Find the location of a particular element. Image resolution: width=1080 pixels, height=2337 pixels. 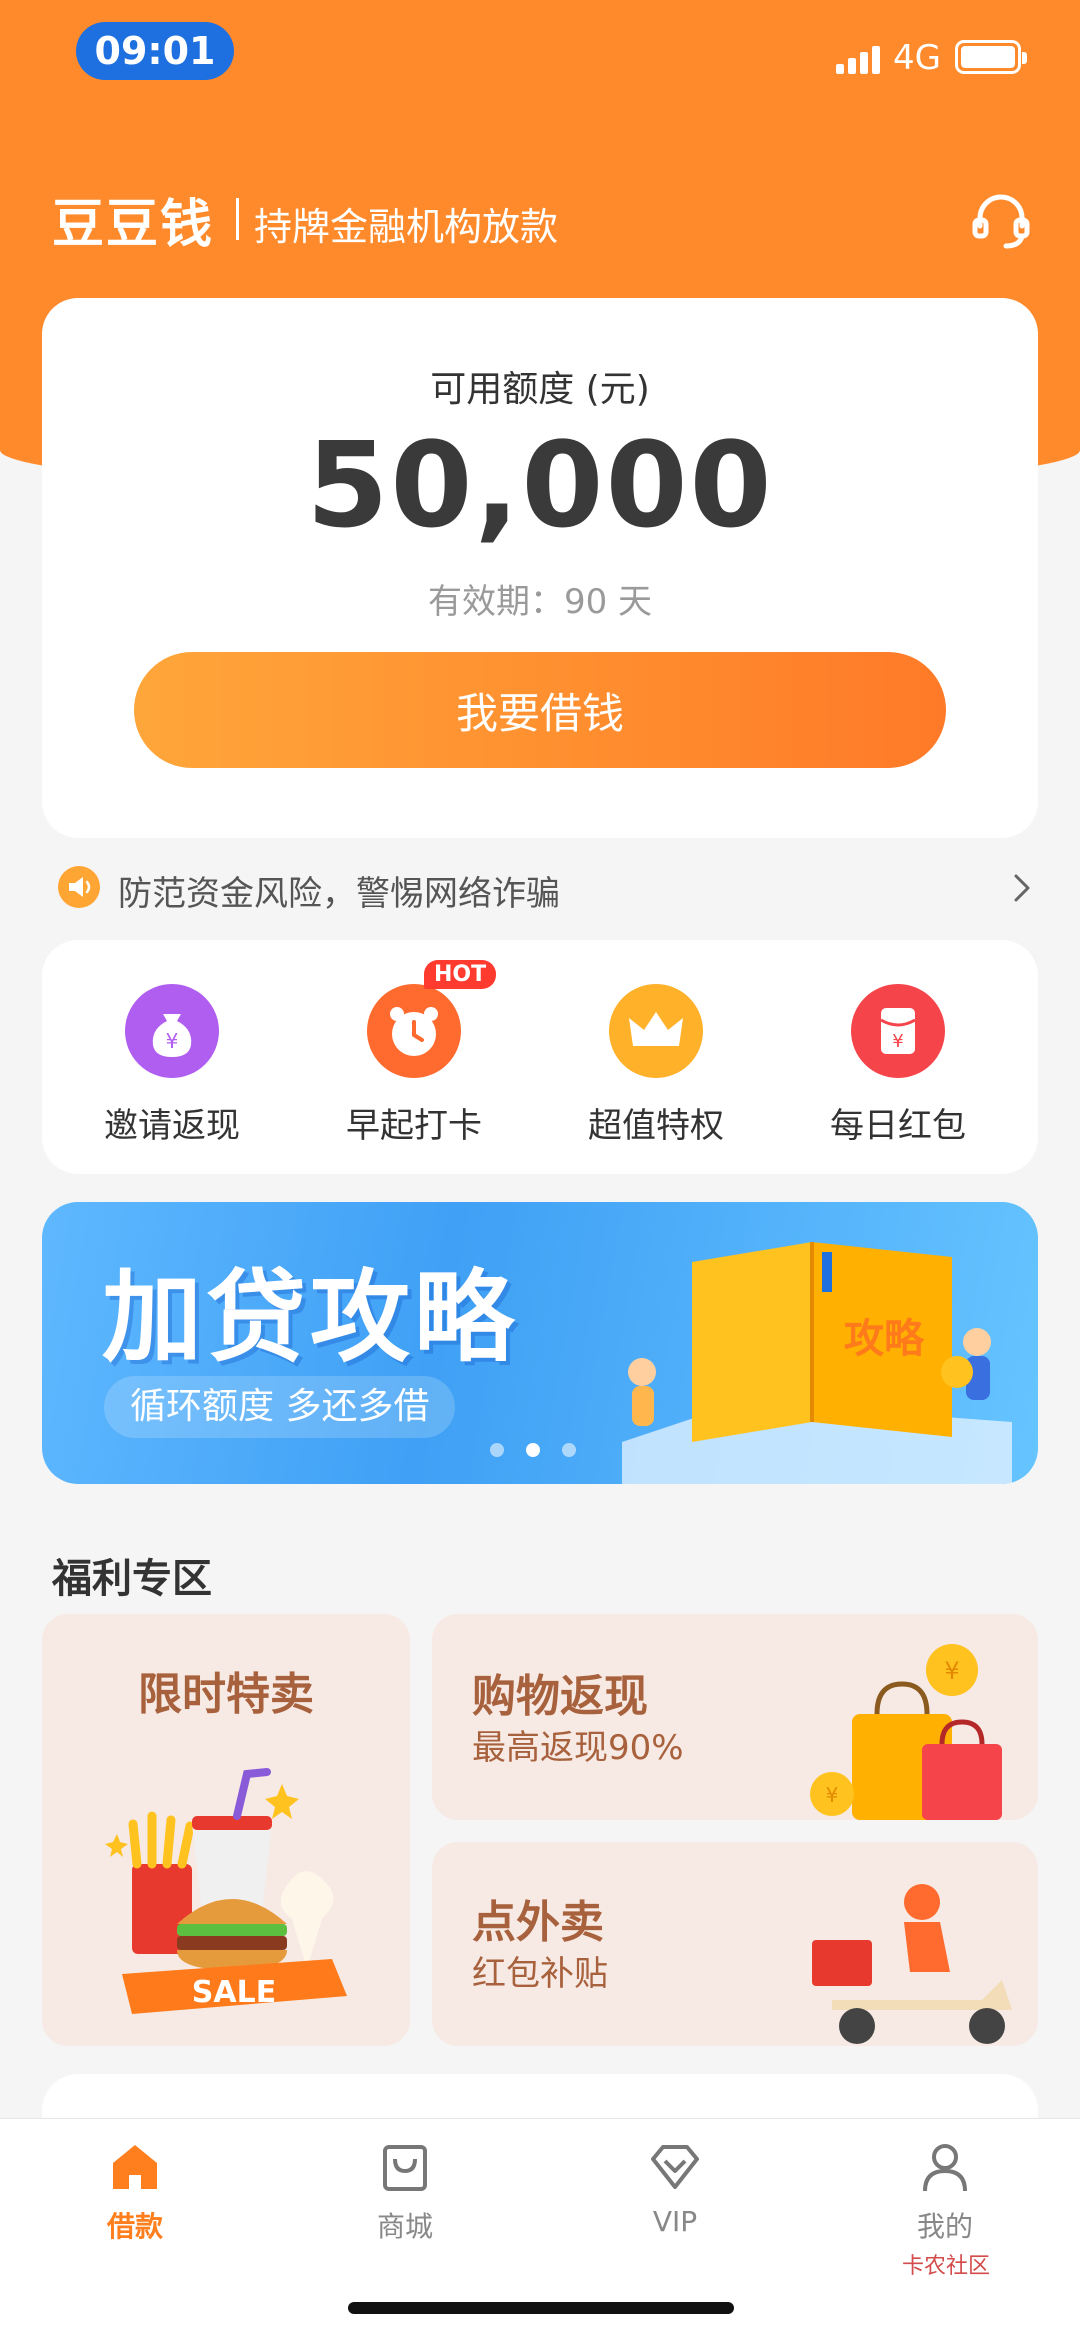

hot-badge: HOT is located at coordinates (460, 974).